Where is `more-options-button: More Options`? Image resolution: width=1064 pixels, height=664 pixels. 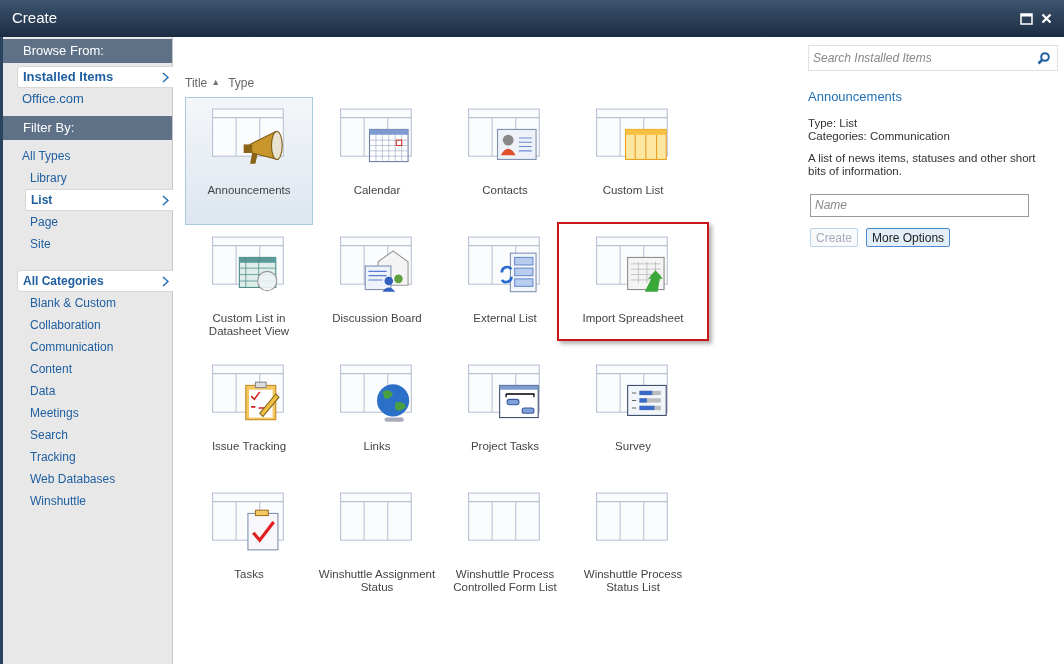 more-options-button: More Options is located at coordinates (908, 237).